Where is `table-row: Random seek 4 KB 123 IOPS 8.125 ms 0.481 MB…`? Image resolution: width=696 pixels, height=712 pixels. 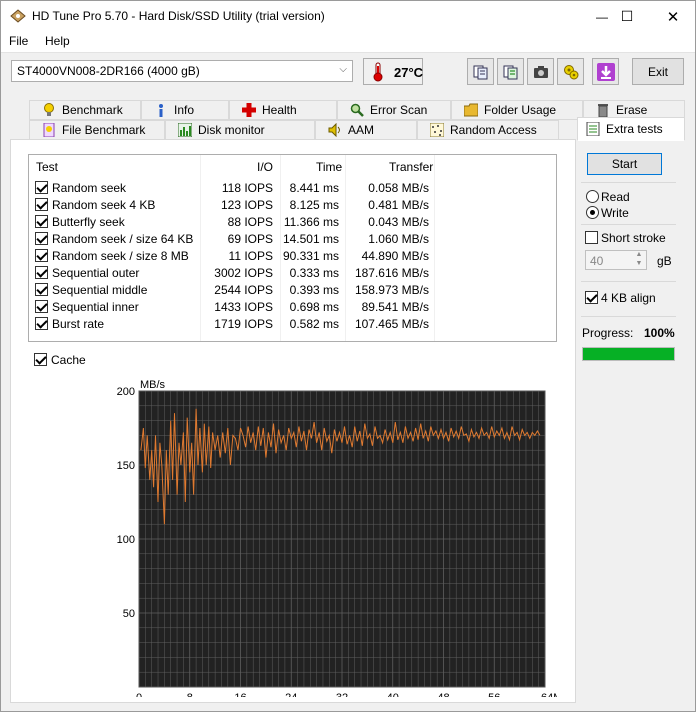 table-row: Random seek 4 KB 123 IOPS 8.125 ms 0.481 MB… is located at coordinates (292, 204).